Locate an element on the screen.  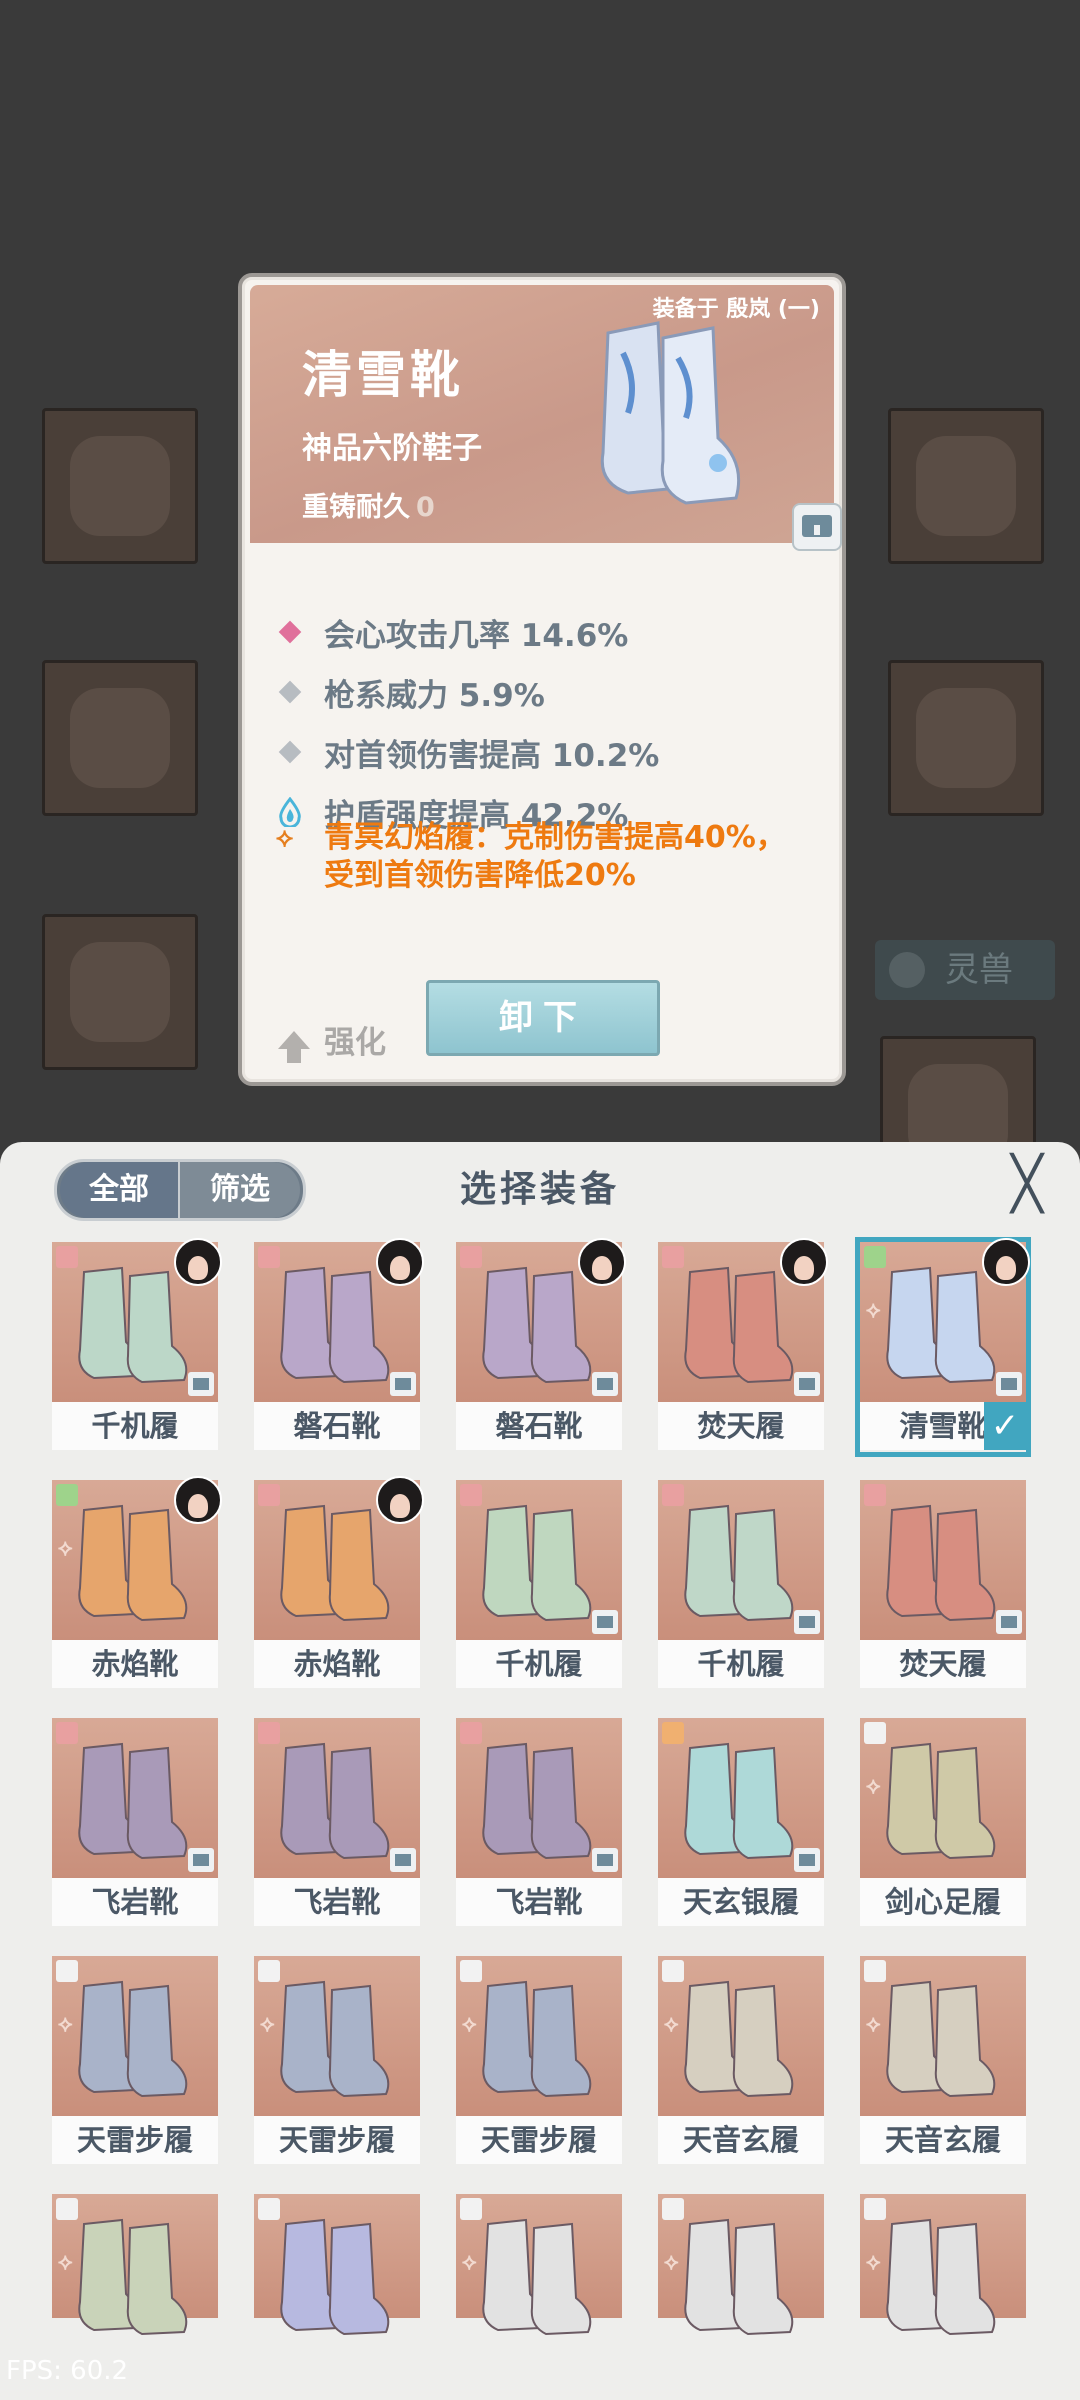
item-name: 天玄银履 is located at coordinates (741, 1902).